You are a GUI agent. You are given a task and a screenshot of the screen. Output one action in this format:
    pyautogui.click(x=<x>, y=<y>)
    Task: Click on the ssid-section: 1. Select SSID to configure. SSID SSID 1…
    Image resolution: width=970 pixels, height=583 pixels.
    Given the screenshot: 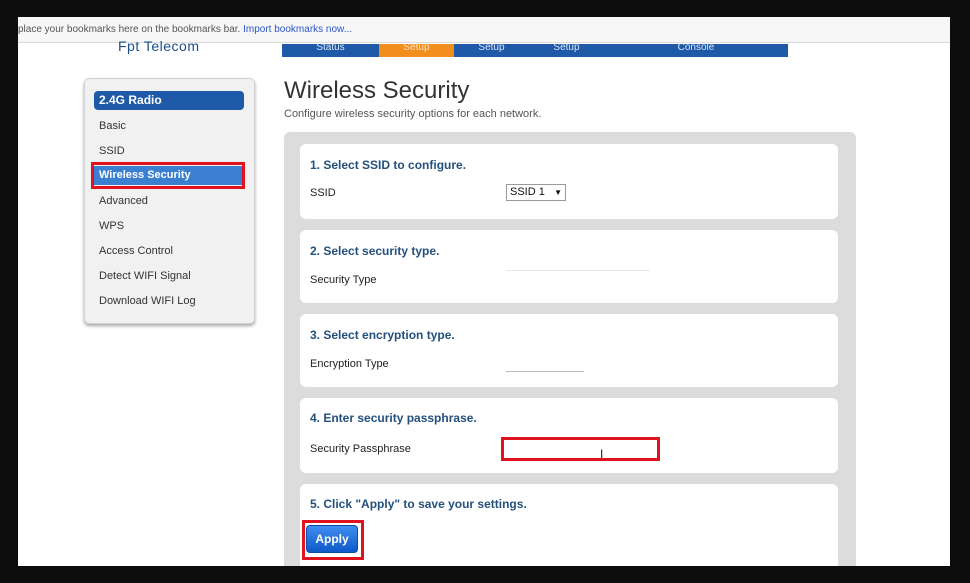 What is the action you would take?
    pyautogui.click(x=569, y=181)
    